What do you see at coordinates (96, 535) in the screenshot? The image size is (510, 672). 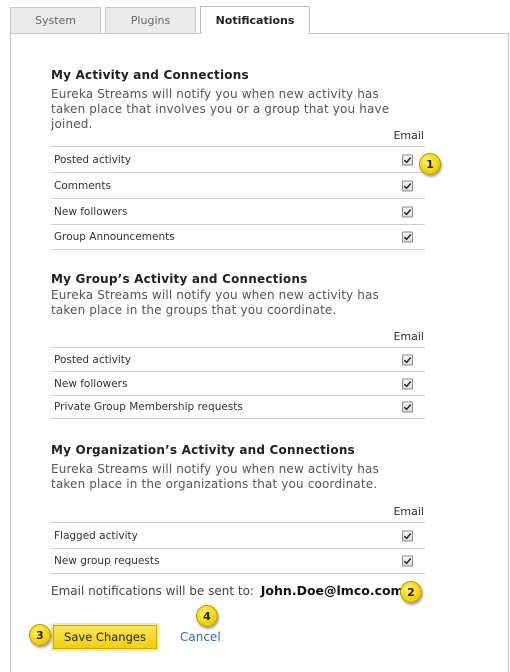 I see `row-label: Flagged activity` at bounding box center [96, 535].